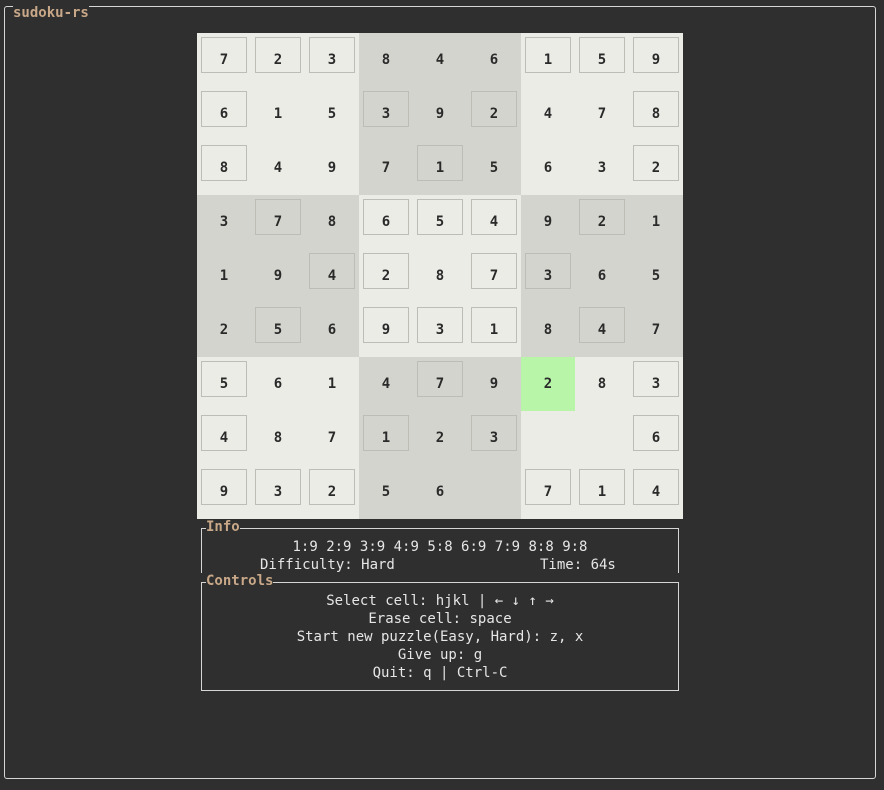 The width and height of the screenshot is (884, 790). Describe the element at coordinates (548, 384) in the screenshot. I see `sudoku-cell-selected: 2` at that location.